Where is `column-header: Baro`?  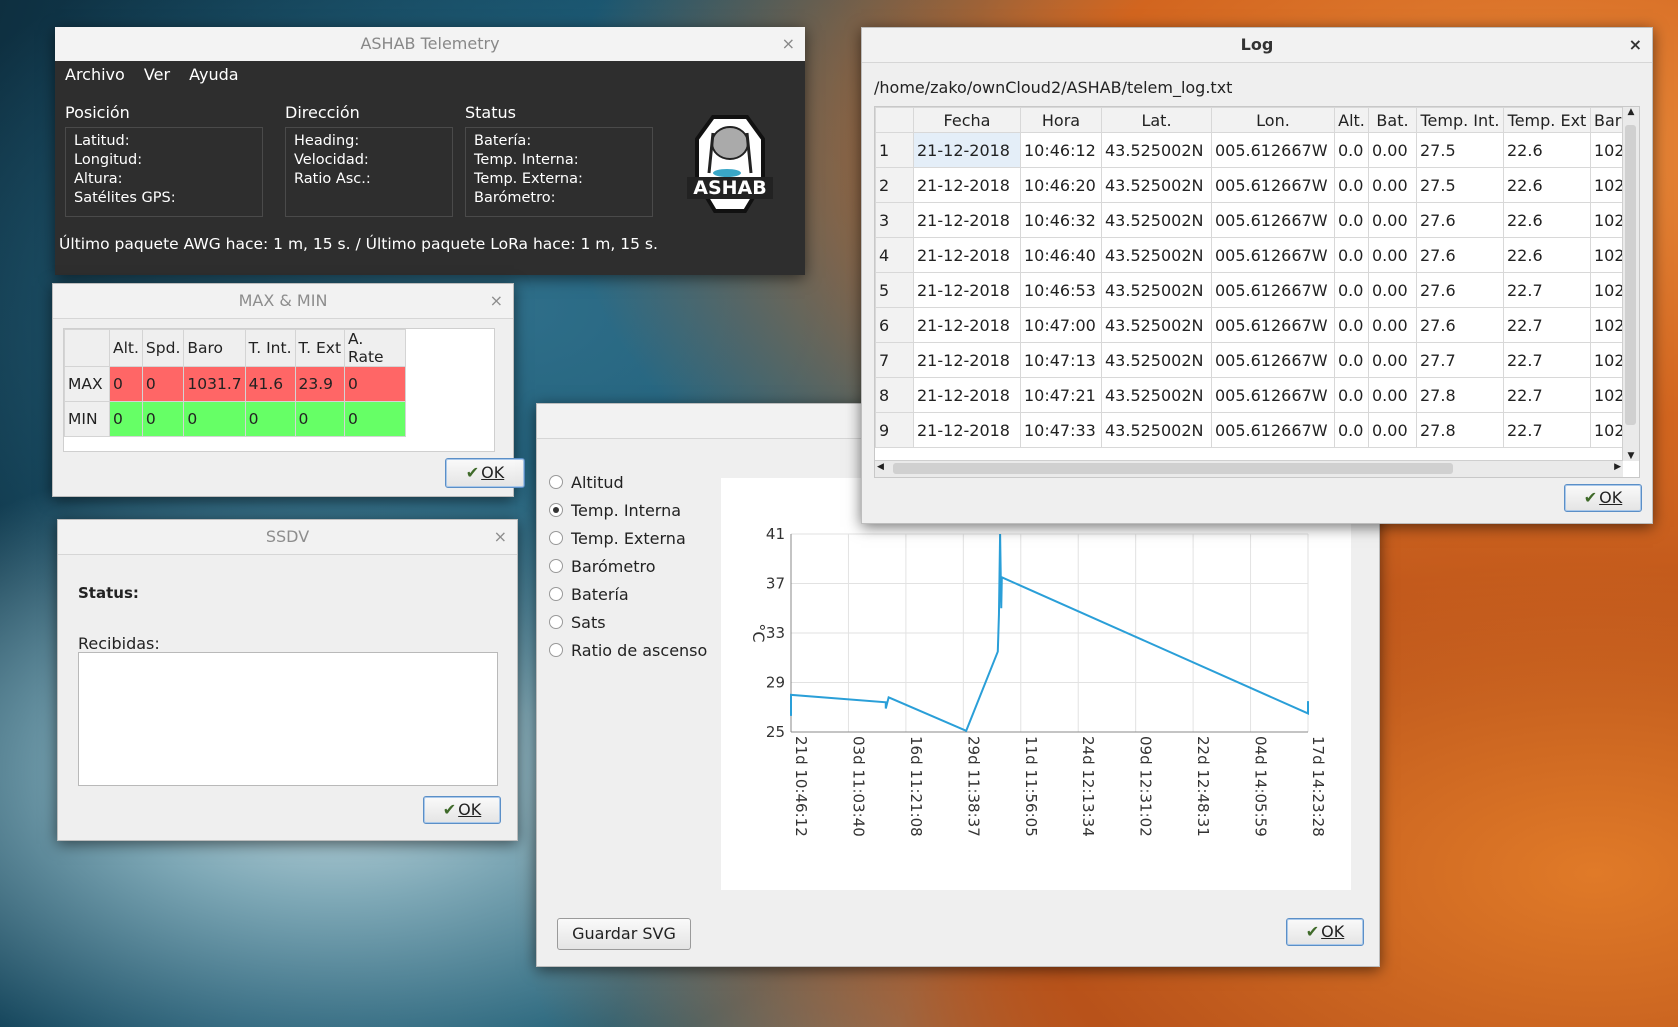
column-header: Baro is located at coordinates (214, 348).